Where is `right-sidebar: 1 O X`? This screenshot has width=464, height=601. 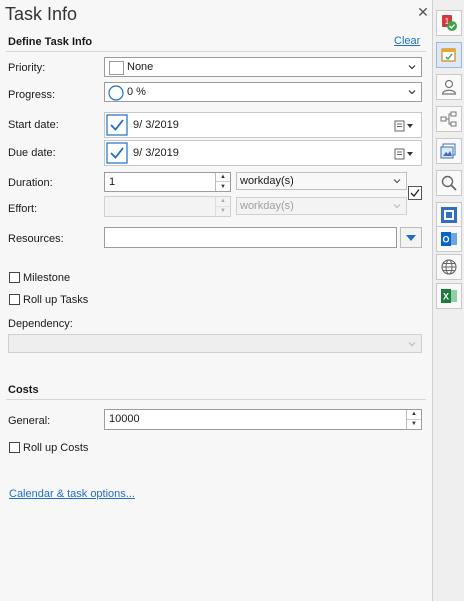
right-sidebar: 1 O X is located at coordinates (448, 300).